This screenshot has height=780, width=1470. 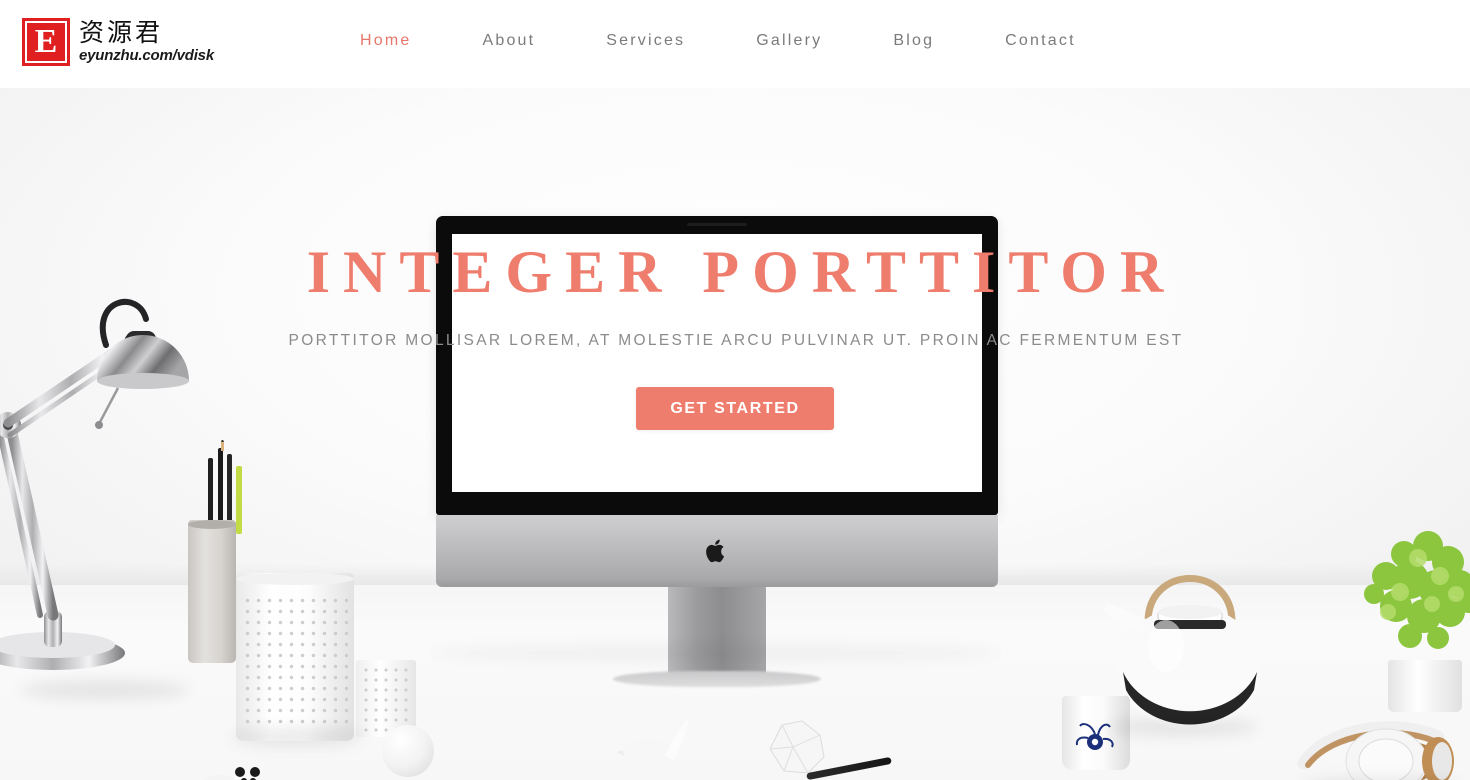 I want to click on perforation-pattern, so click(x=295, y=663).